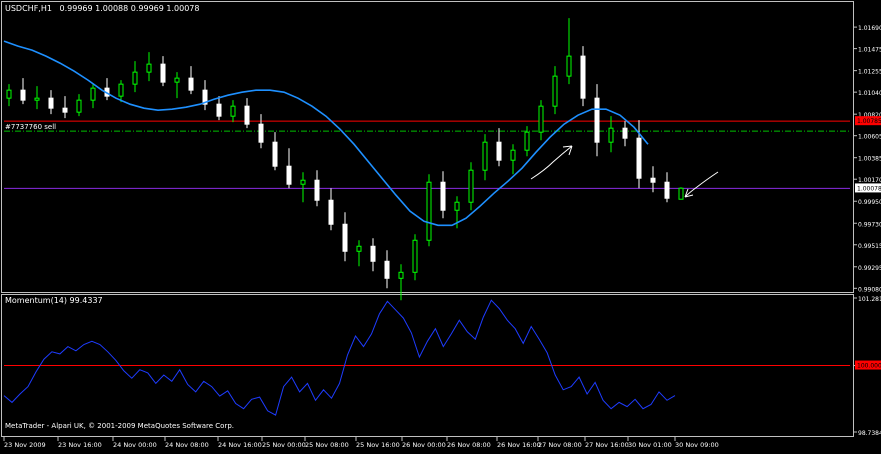 The height and width of the screenshot is (454, 881). Describe the element at coordinates (869, 366) in the screenshot. I see `momentum-tick-label: 100.0000` at that location.